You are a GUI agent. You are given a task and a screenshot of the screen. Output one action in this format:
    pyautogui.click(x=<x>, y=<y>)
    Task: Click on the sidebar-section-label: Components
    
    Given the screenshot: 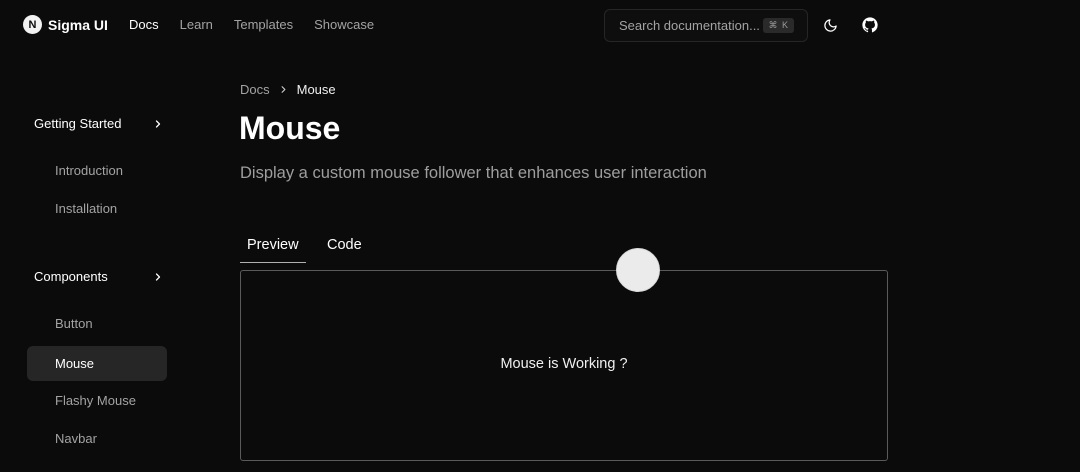 What is the action you would take?
    pyautogui.click(x=71, y=276)
    